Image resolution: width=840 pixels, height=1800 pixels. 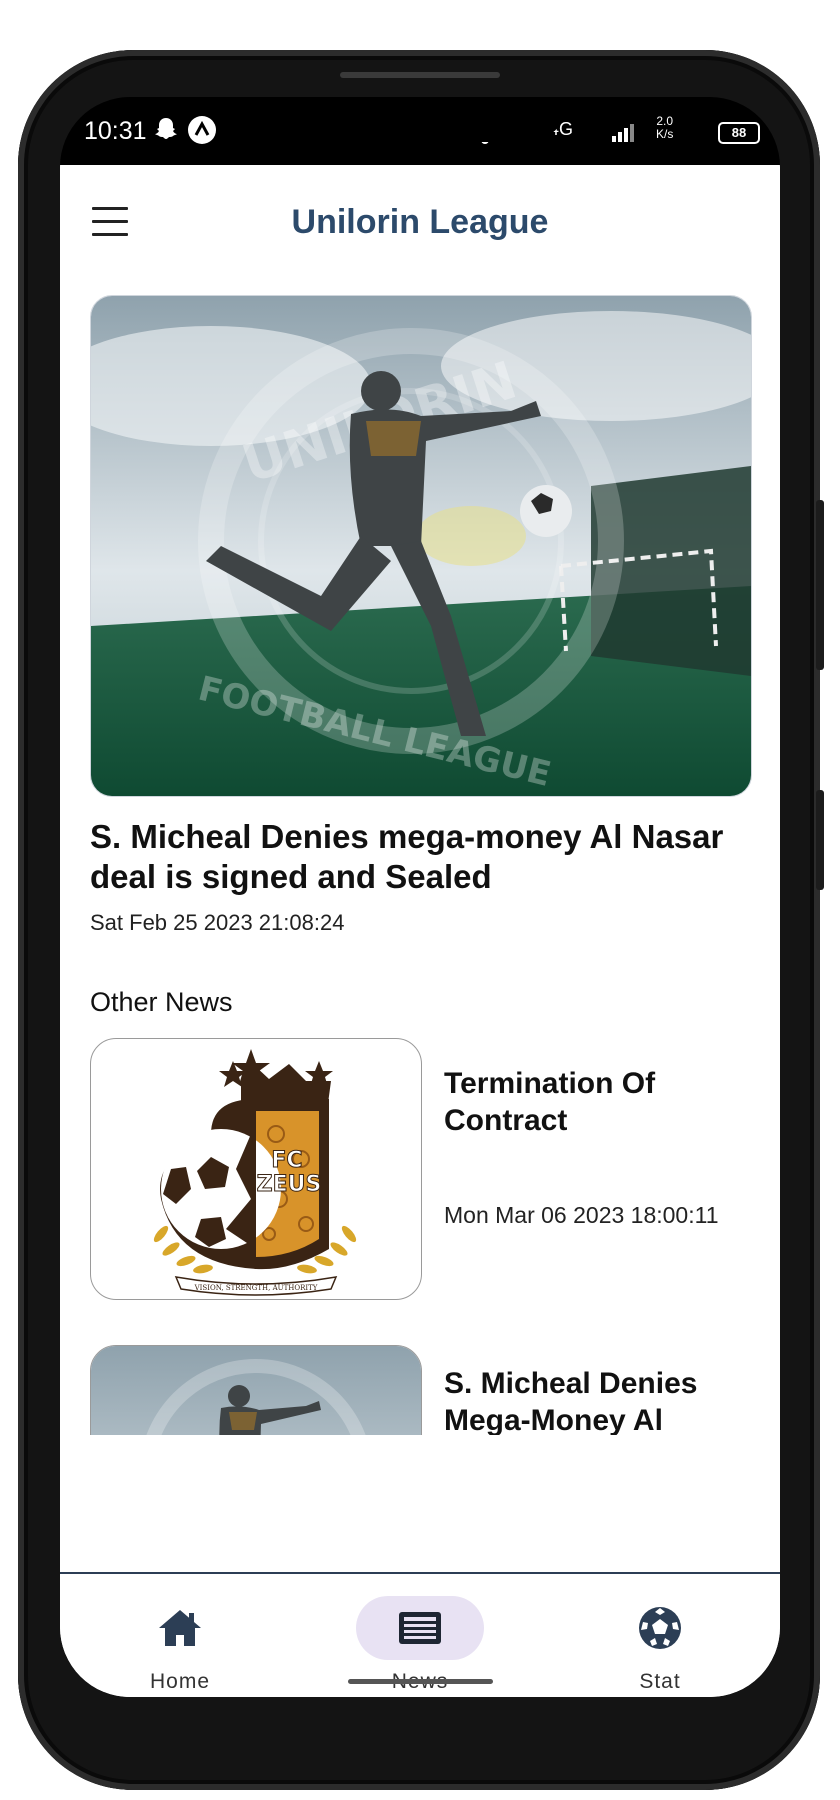 I want to click on news-card-date: Mon Mar 06 2023 18:00:11, so click(x=581, y=1215).